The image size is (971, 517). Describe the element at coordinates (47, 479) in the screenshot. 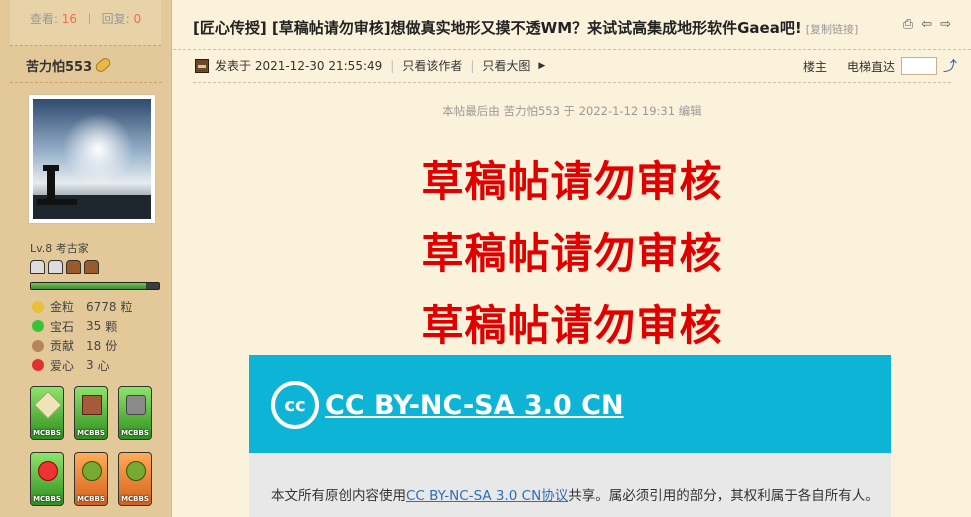

I see `medal-forbidden-icon: MCBBS` at that location.